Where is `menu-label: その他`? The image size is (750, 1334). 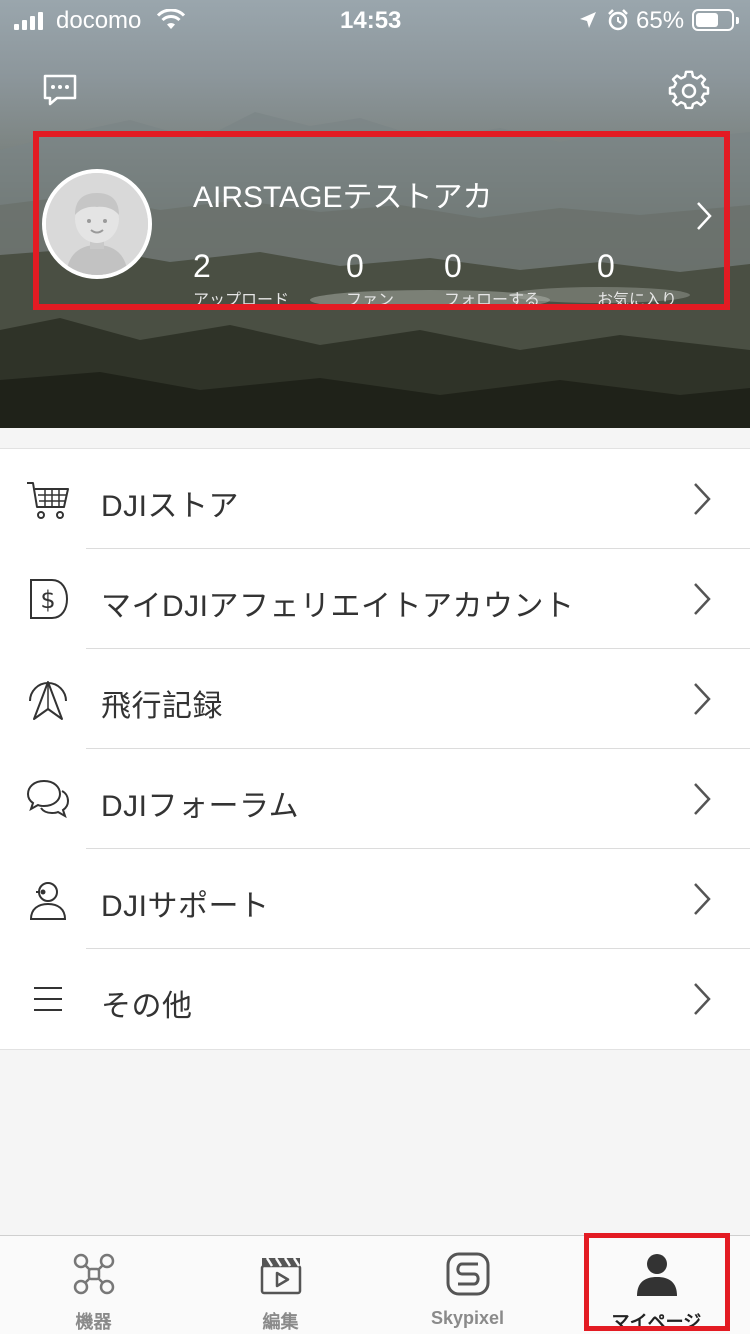
menu-label: その他 is located at coordinates (147, 1006).